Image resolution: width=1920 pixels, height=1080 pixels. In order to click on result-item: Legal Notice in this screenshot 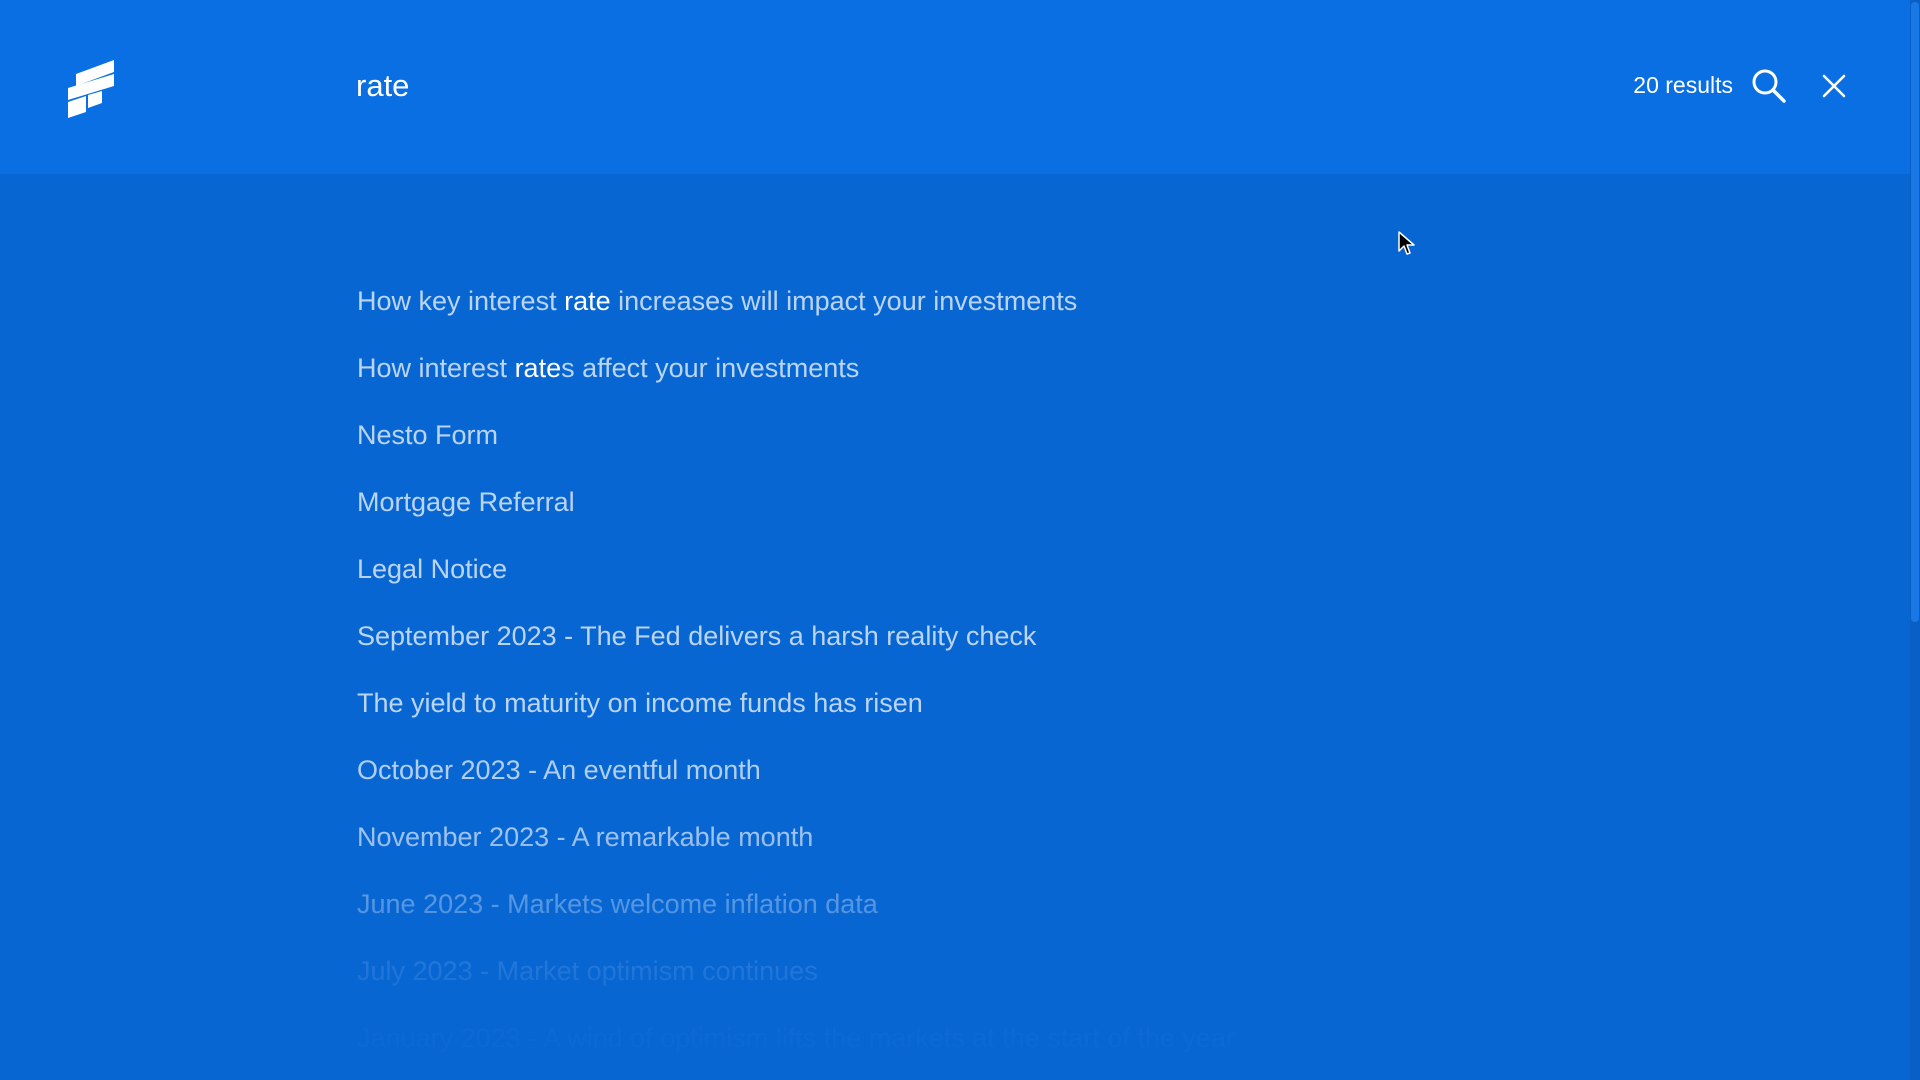, I will do `click(1057, 575)`.